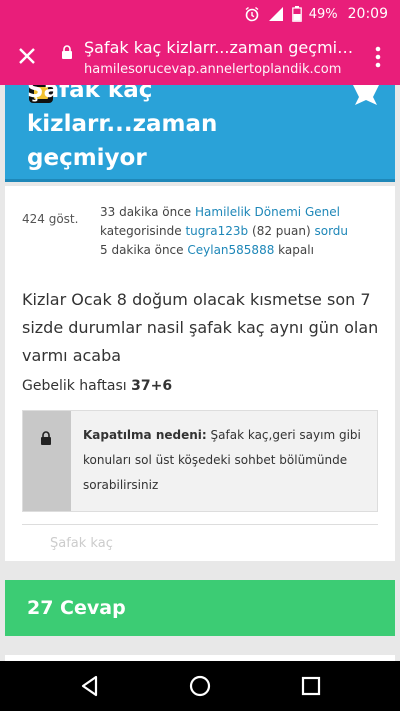 The height and width of the screenshot is (711, 400). Describe the element at coordinates (296, 250) in the screenshot. I see `closed-label: kapalı` at that location.